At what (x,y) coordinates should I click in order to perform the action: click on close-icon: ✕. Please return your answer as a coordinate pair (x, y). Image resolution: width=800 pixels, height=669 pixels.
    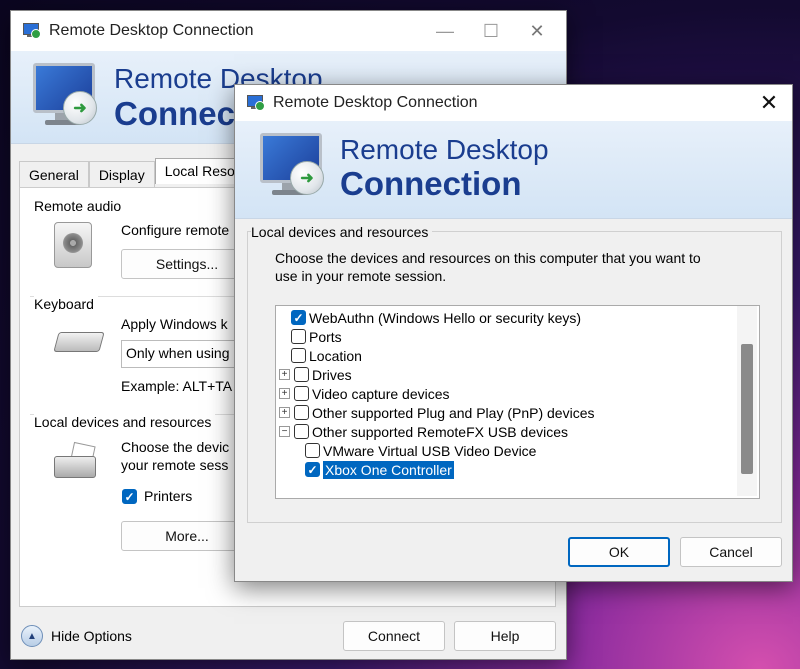
    Looking at the image, I should click on (537, 31).